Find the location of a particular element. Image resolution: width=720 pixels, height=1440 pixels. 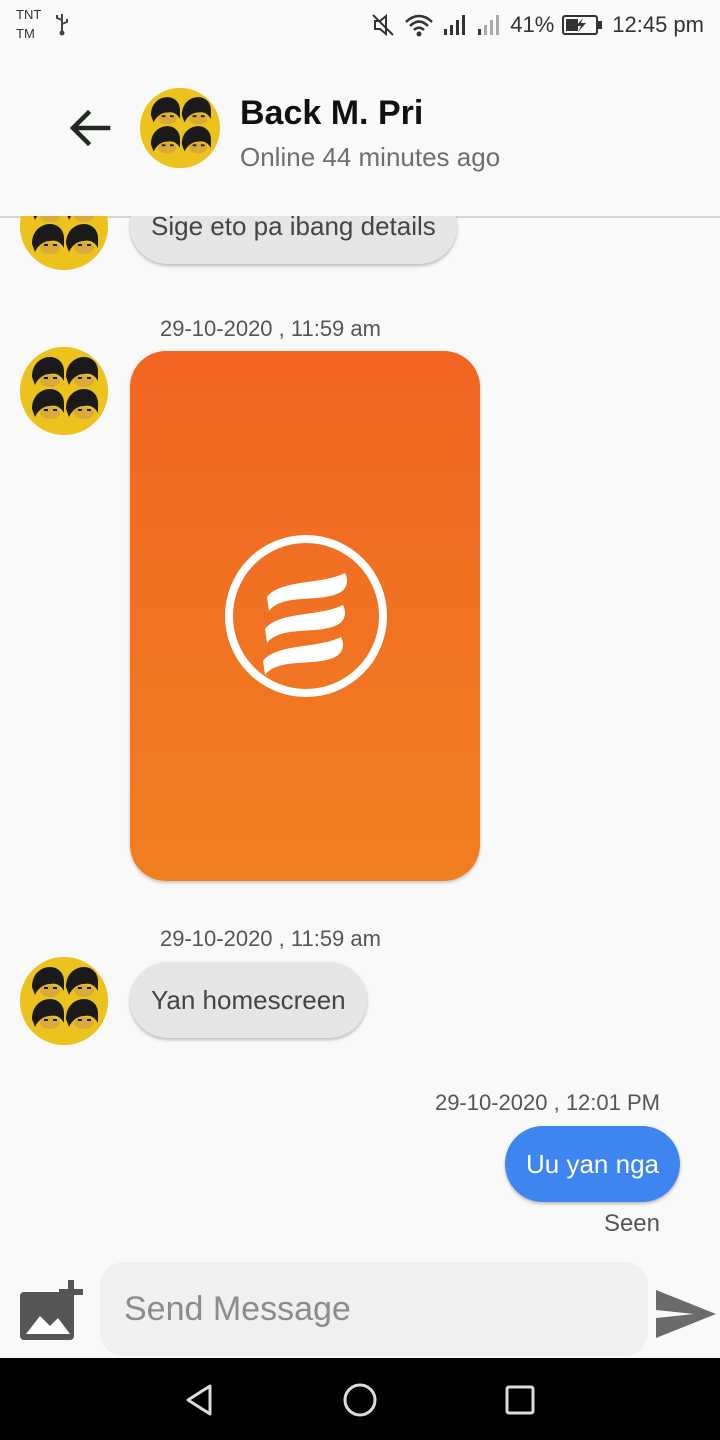

nav-home-icon is located at coordinates (360, 1400).